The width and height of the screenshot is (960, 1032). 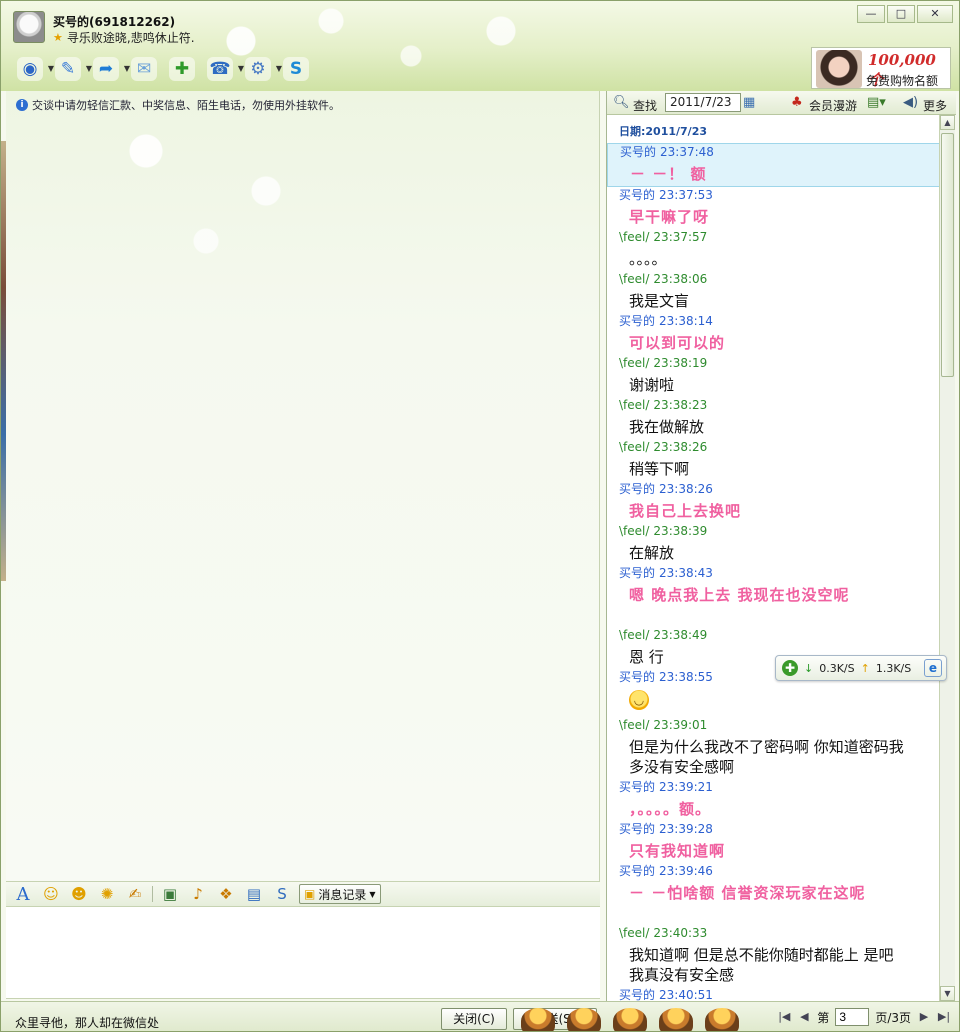 What do you see at coordinates (296, 69) in the screenshot?
I see `soso-button: S` at bounding box center [296, 69].